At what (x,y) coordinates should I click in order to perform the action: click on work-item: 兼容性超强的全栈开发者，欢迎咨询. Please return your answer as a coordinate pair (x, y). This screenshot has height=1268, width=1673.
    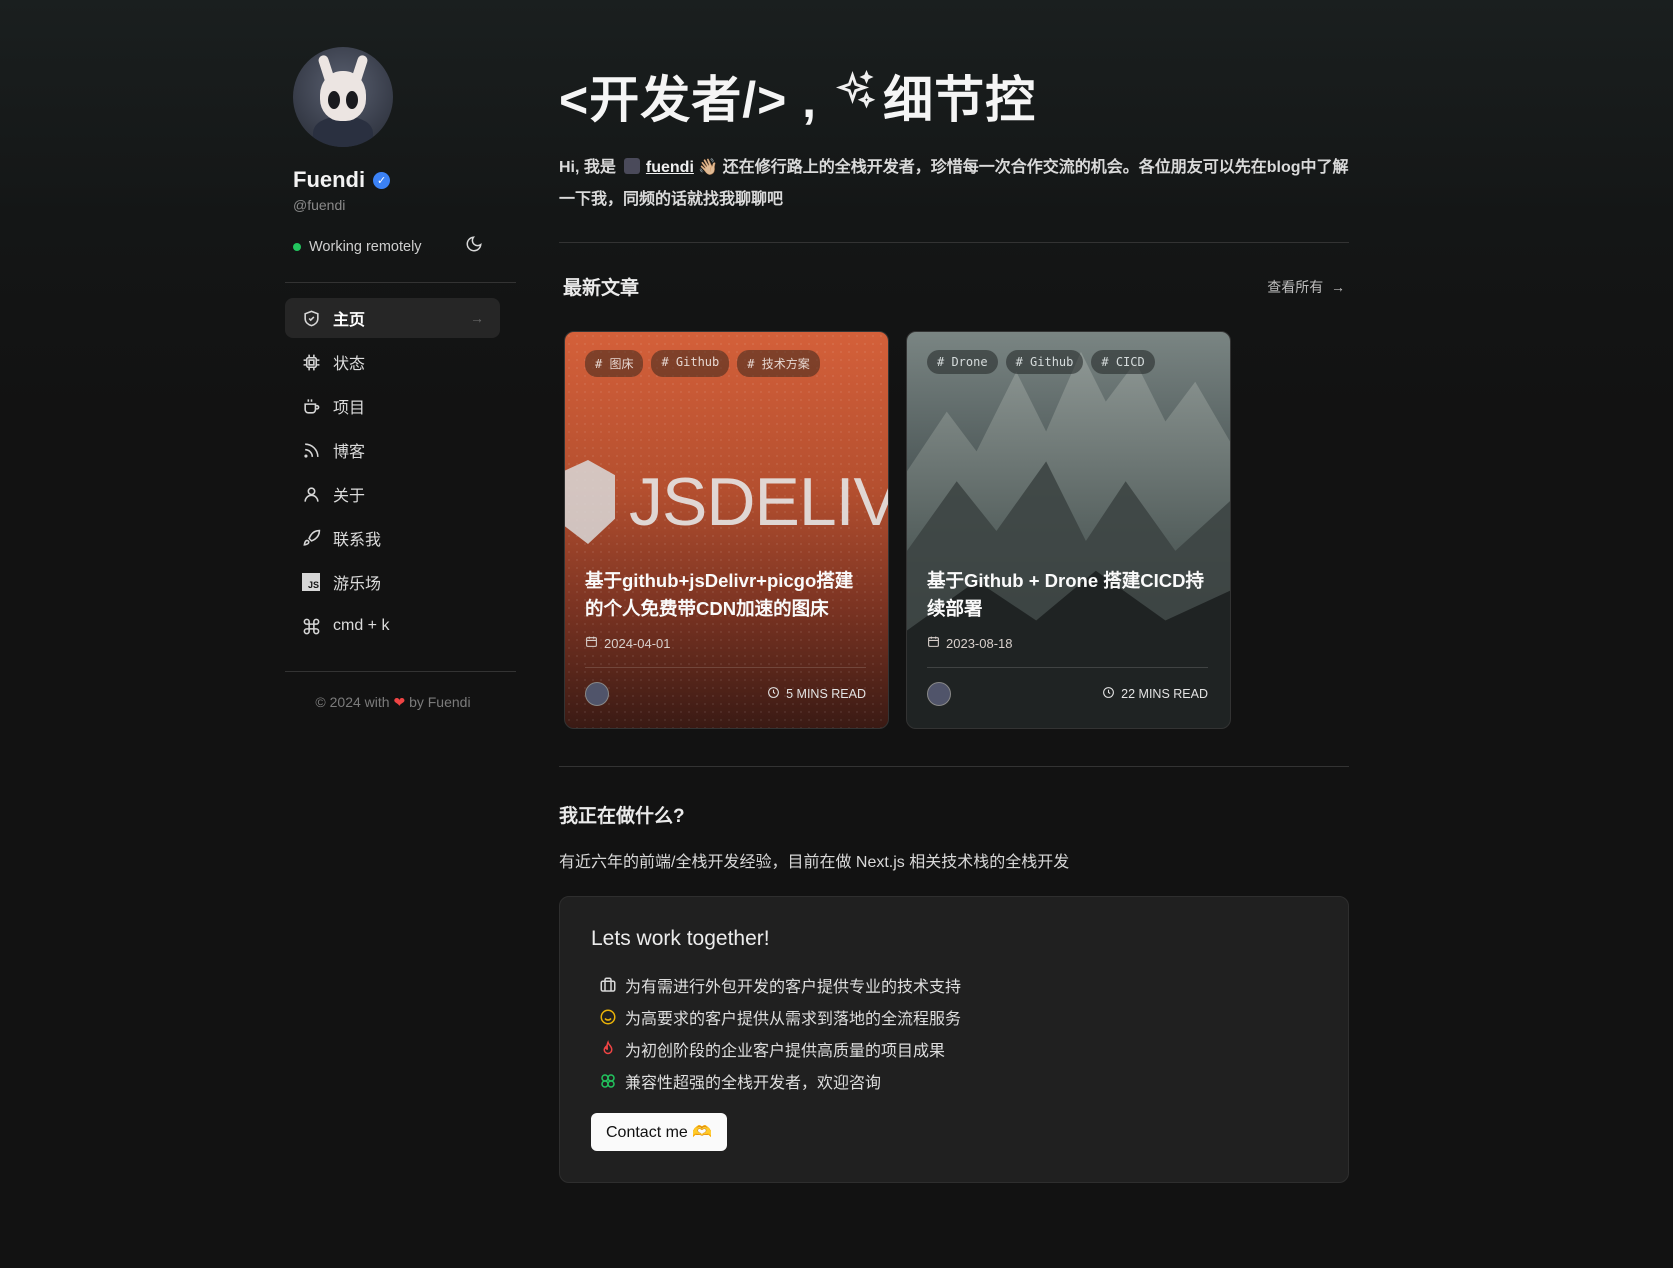
    Looking at the image, I should click on (954, 1081).